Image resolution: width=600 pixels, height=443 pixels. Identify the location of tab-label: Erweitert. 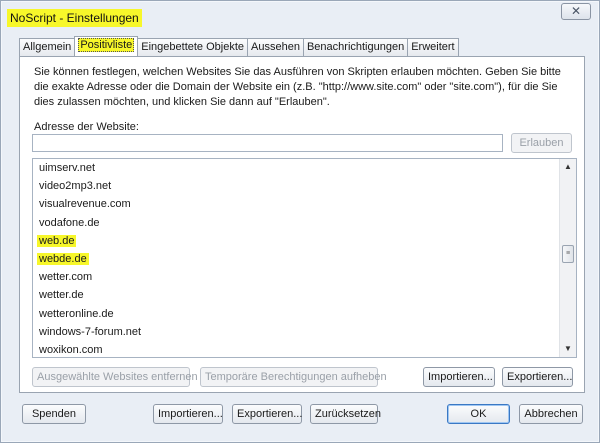
(433, 47).